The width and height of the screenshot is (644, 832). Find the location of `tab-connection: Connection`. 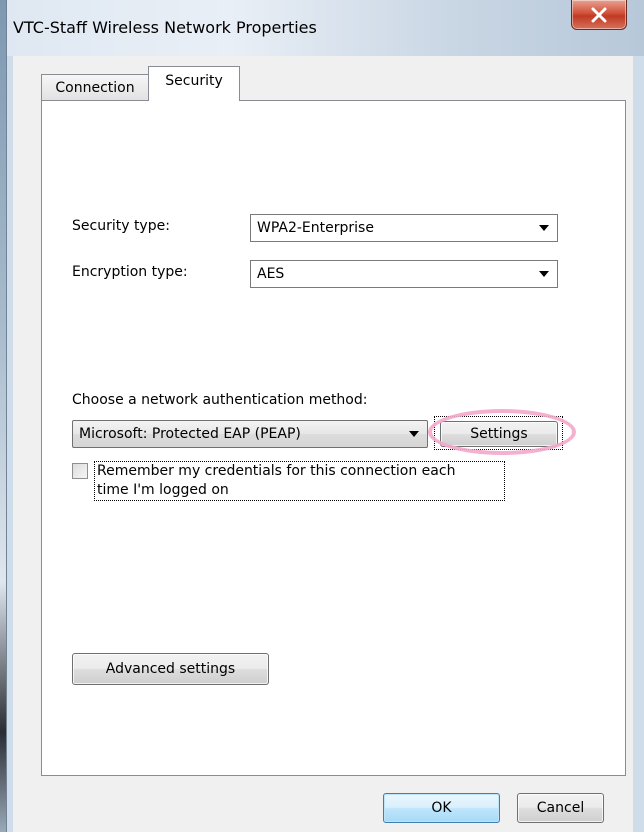

tab-connection: Connection is located at coordinates (95, 87).